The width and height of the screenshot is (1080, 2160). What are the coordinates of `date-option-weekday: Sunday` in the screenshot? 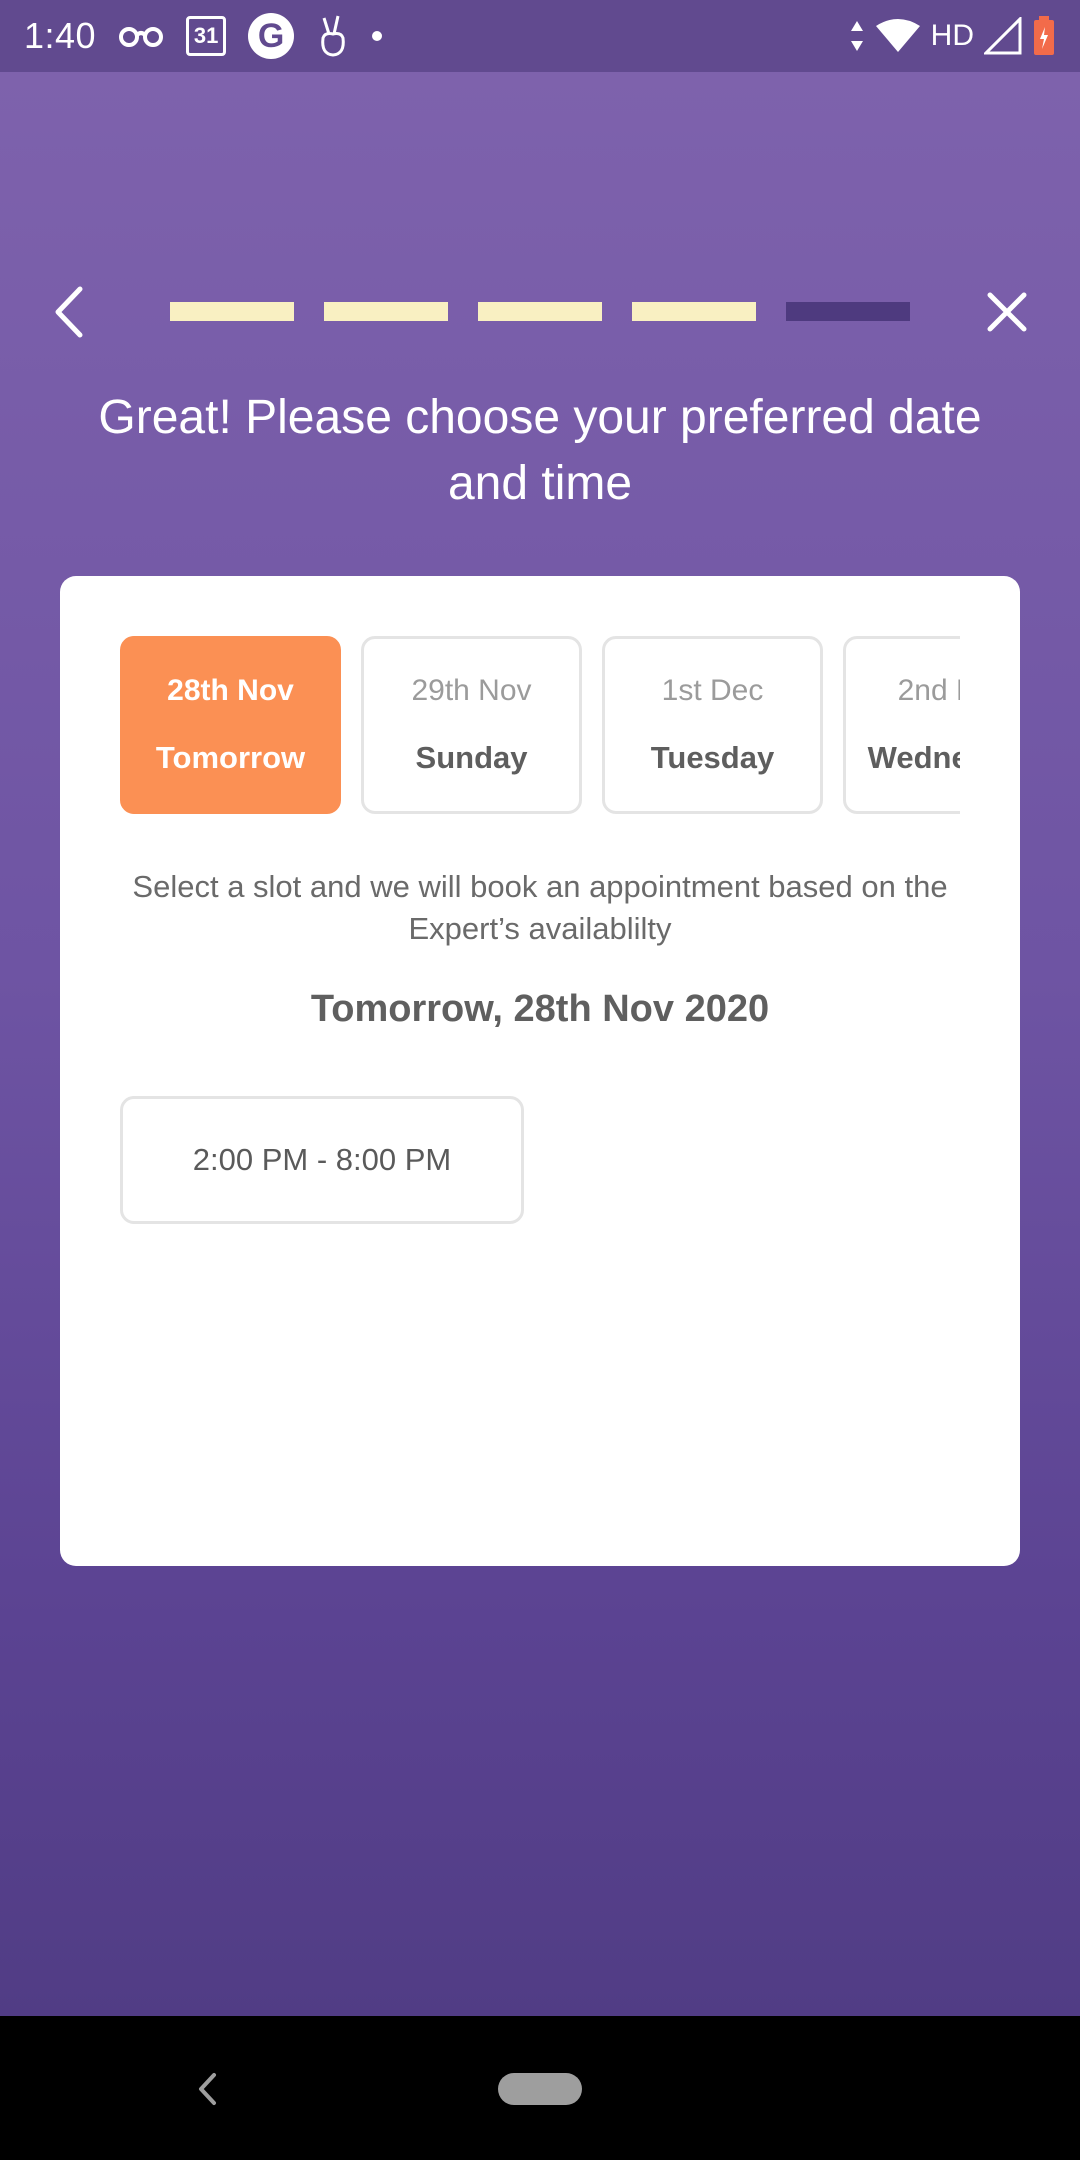 It's located at (471, 757).